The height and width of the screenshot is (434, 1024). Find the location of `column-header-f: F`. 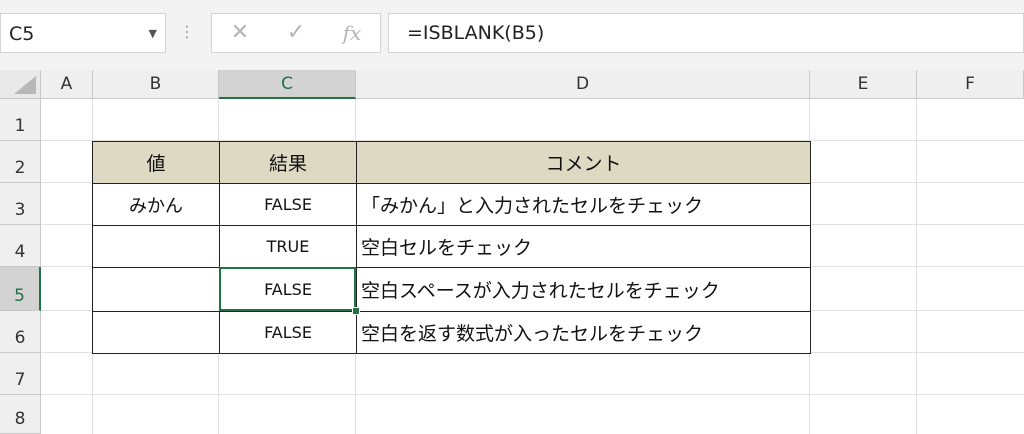

column-header-f: F is located at coordinates (970, 84).